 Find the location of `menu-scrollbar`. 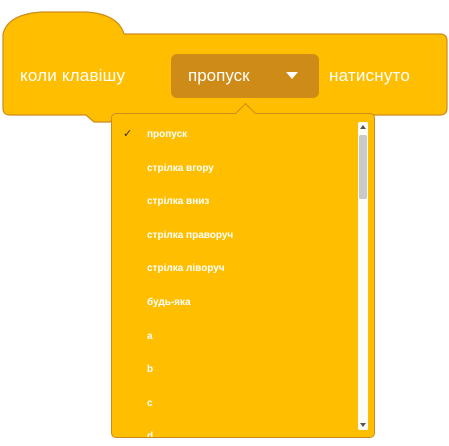

menu-scrollbar is located at coordinates (363, 276).